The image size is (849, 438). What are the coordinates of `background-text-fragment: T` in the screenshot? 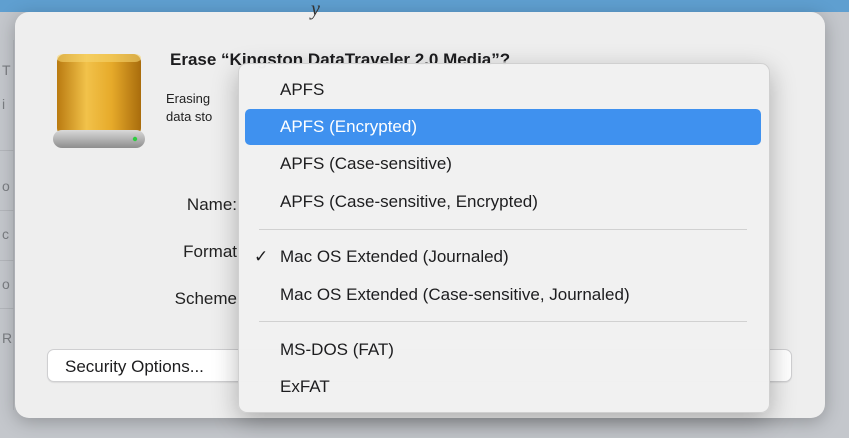 It's located at (6, 70).